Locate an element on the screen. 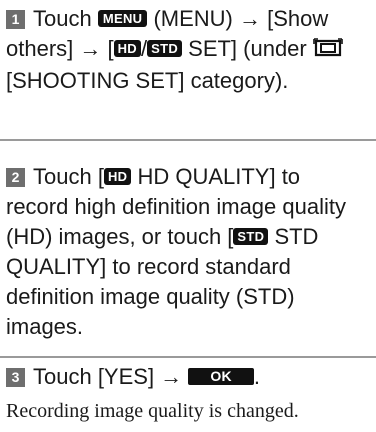  result-note: Recording image quality is changed. is located at coordinates (152, 411).